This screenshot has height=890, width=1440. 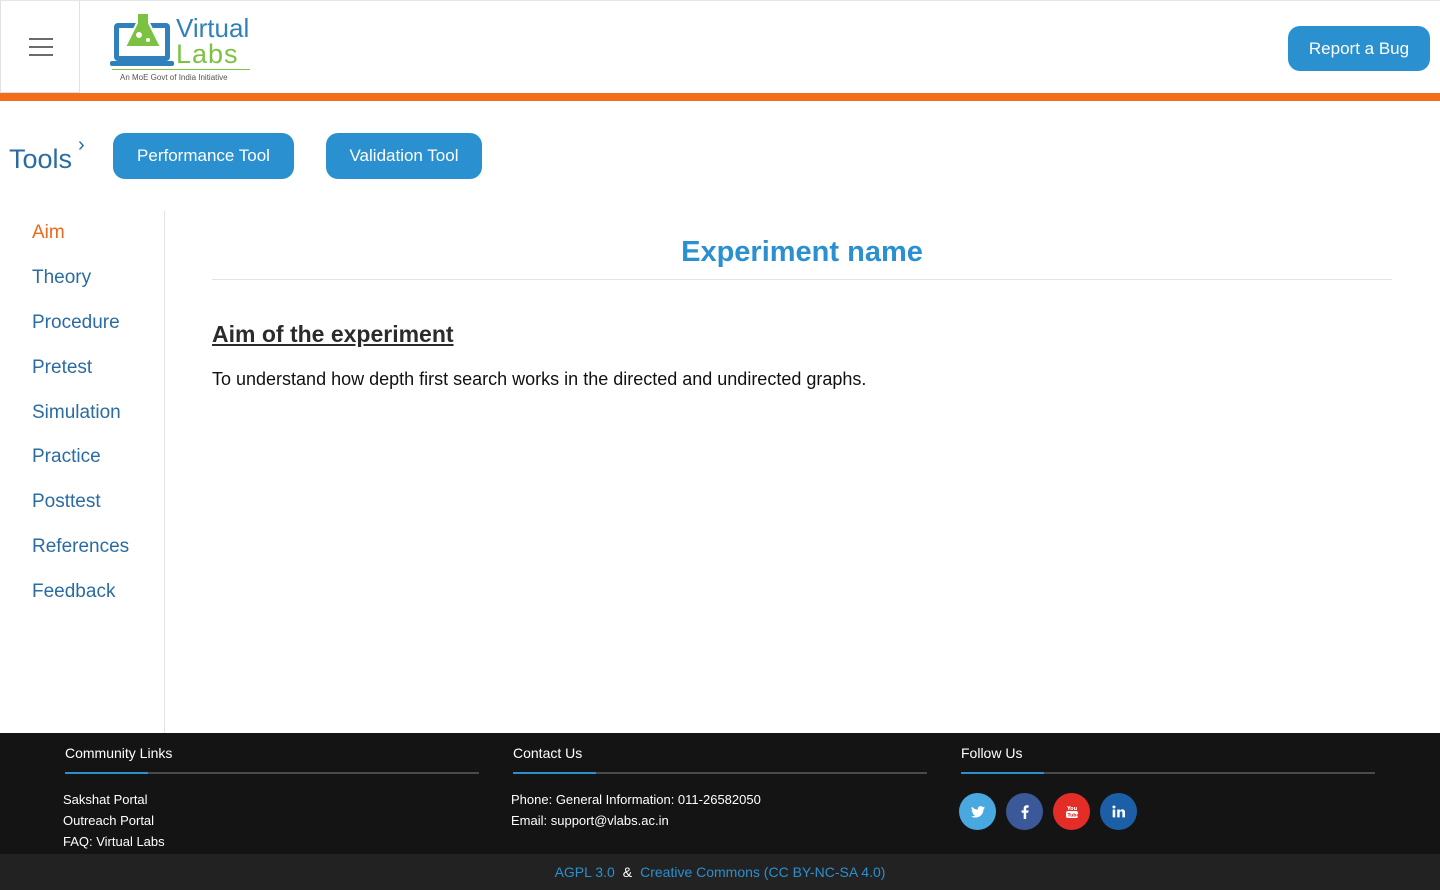 I want to click on agpl-license-link: AGPL 3.0, so click(x=585, y=872).